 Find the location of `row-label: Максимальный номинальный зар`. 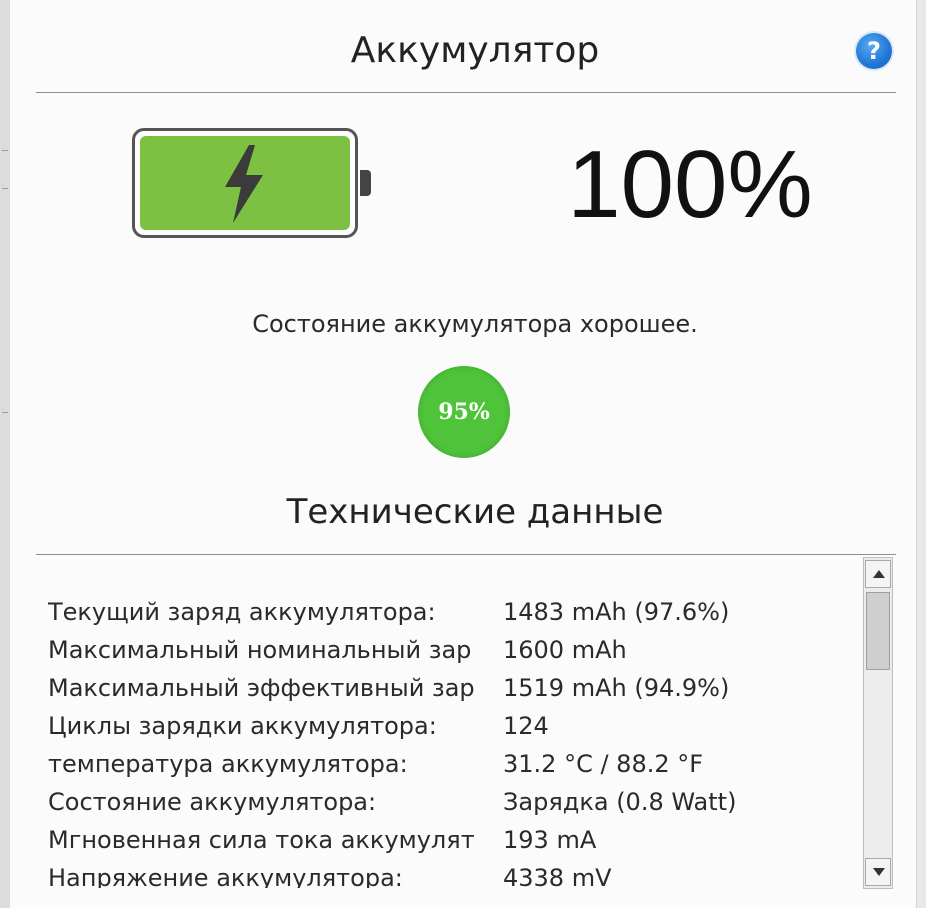

row-label: Максимальный номинальный зар is located at coordinates (260, 650).